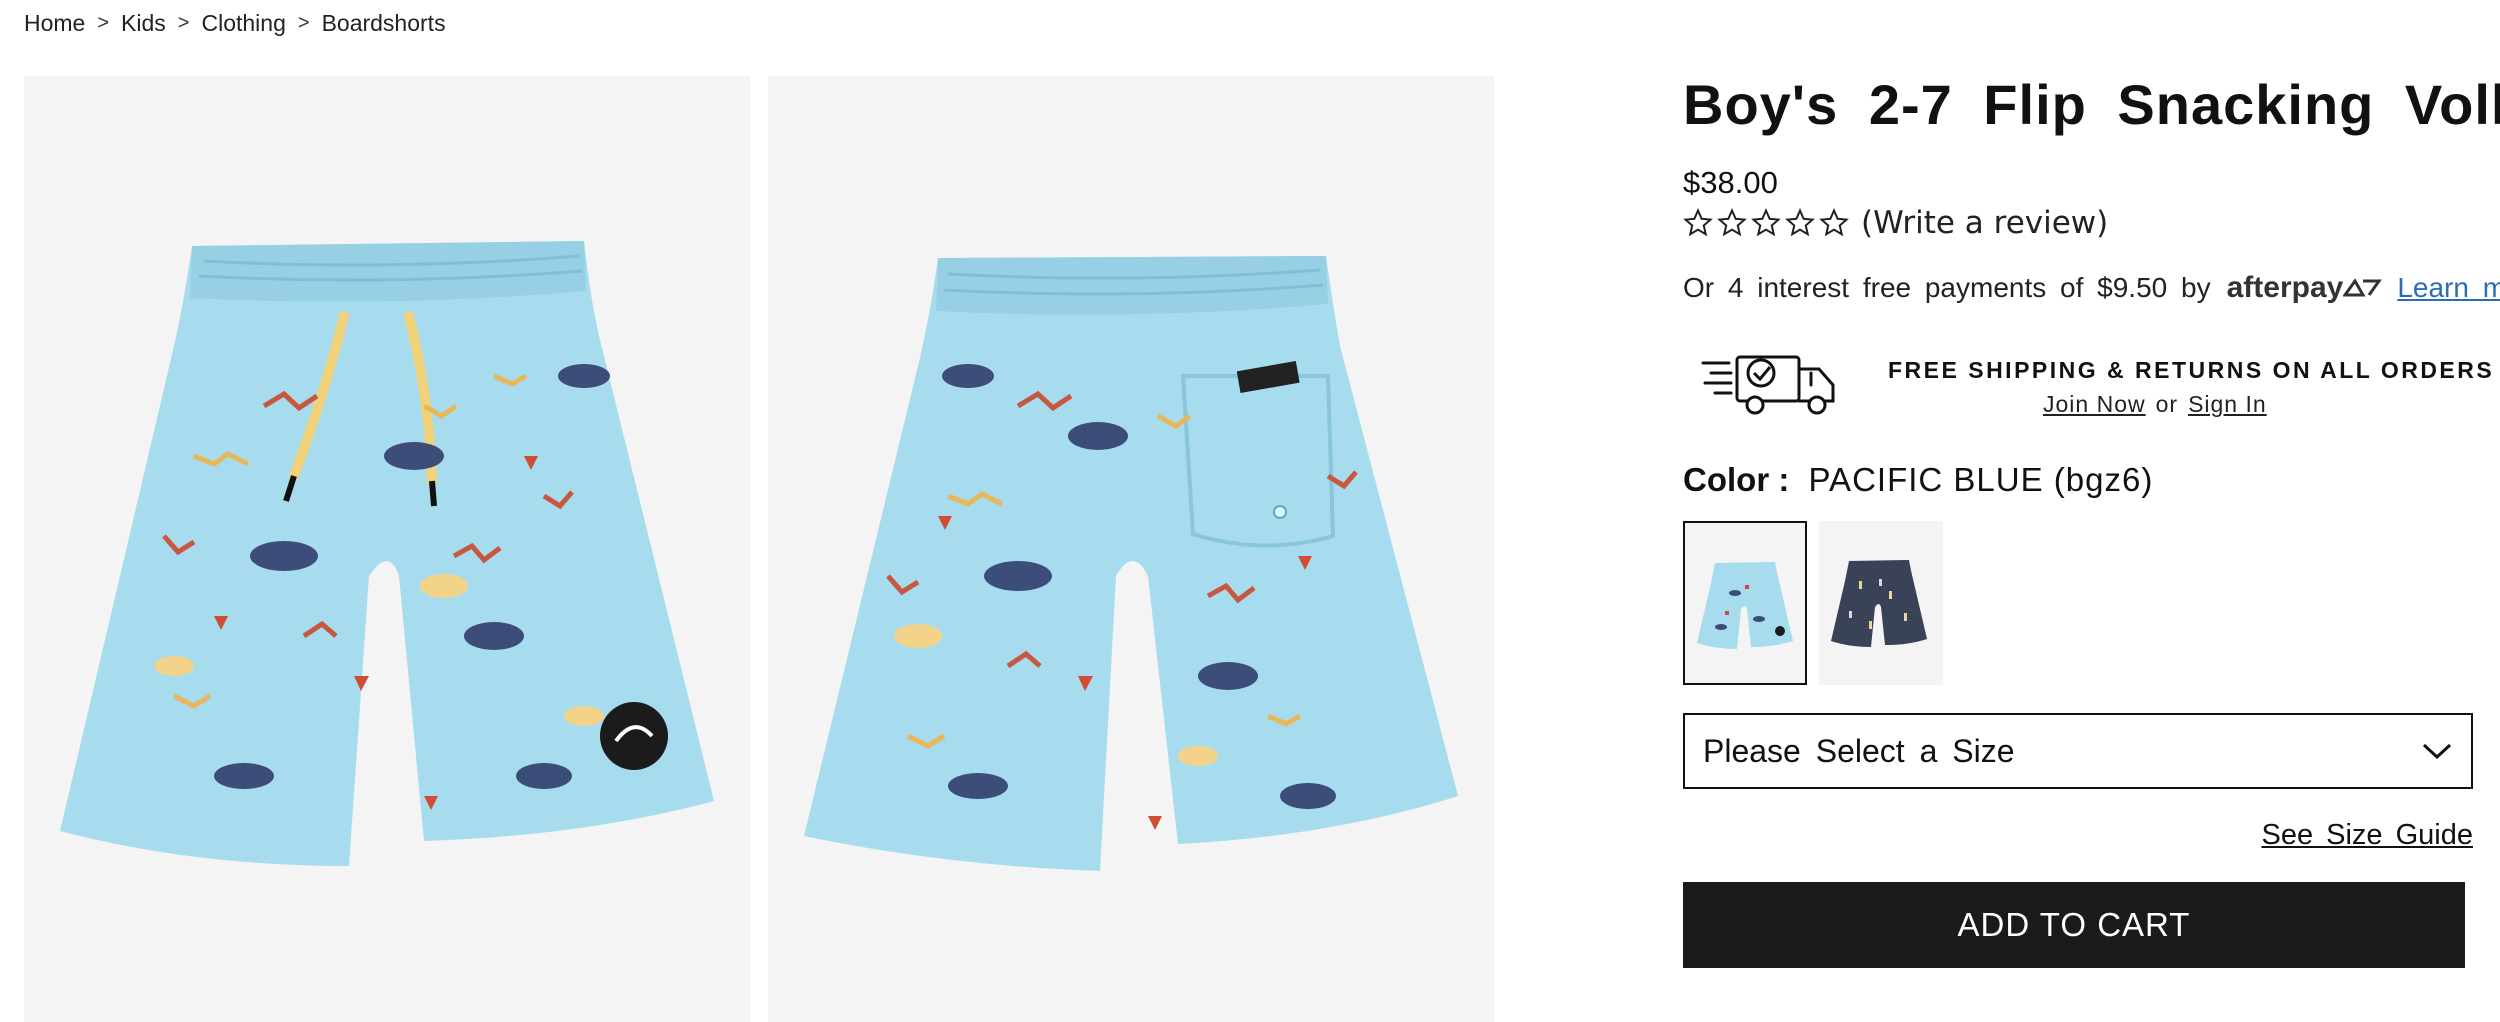  I want to click on afterpay-text: Or 4 interest free payments of $9.50 by, so click(1947, 287).